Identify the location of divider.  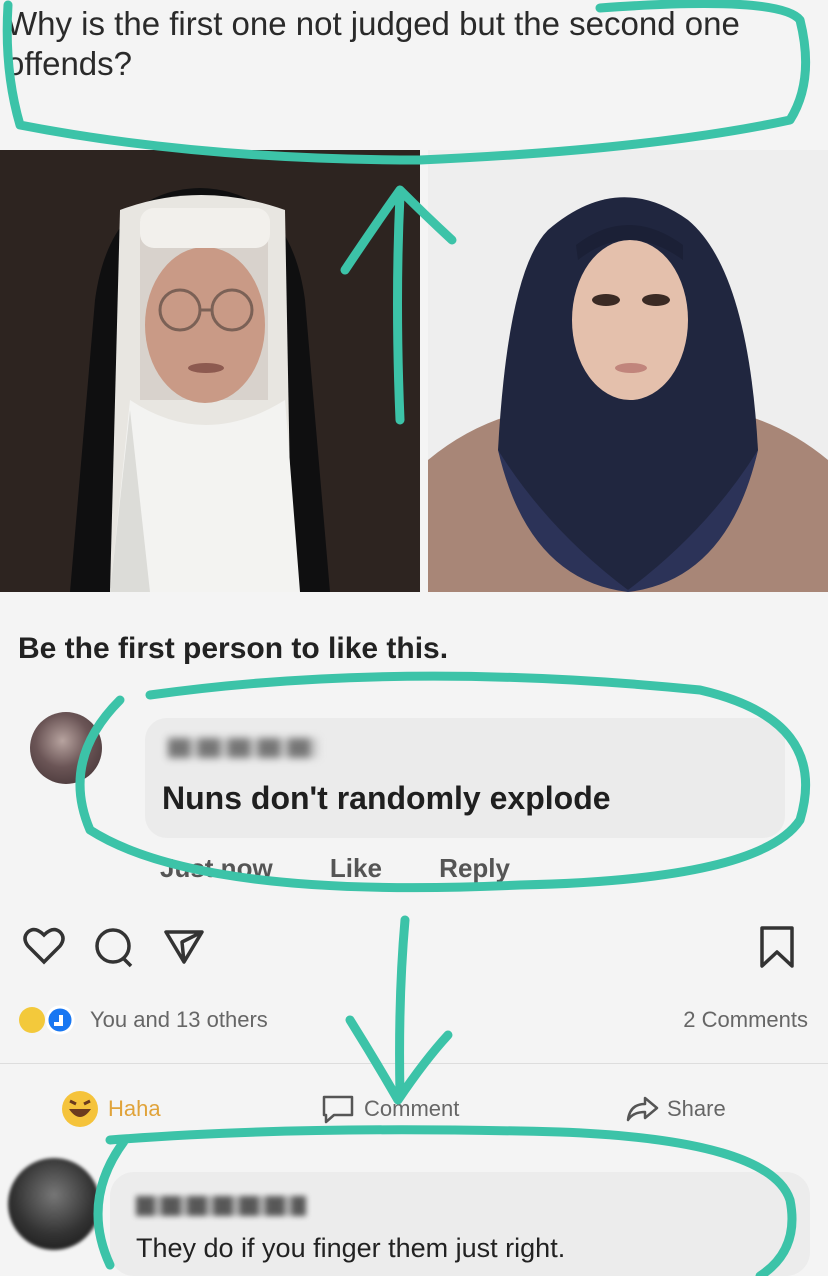
(414, 1063).